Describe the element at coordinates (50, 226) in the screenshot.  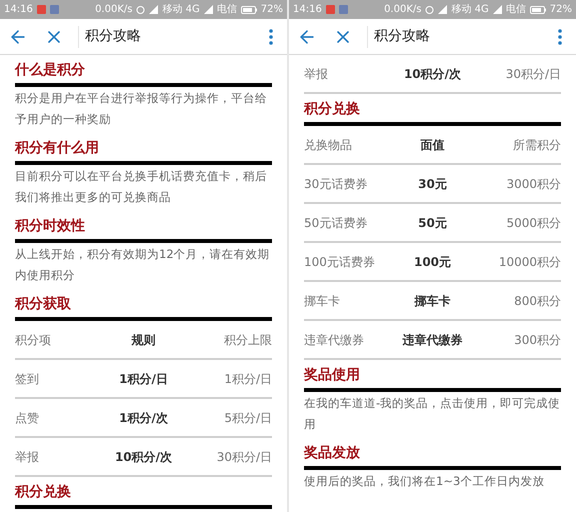
I see `section-heading: 积分时效性` at that location.